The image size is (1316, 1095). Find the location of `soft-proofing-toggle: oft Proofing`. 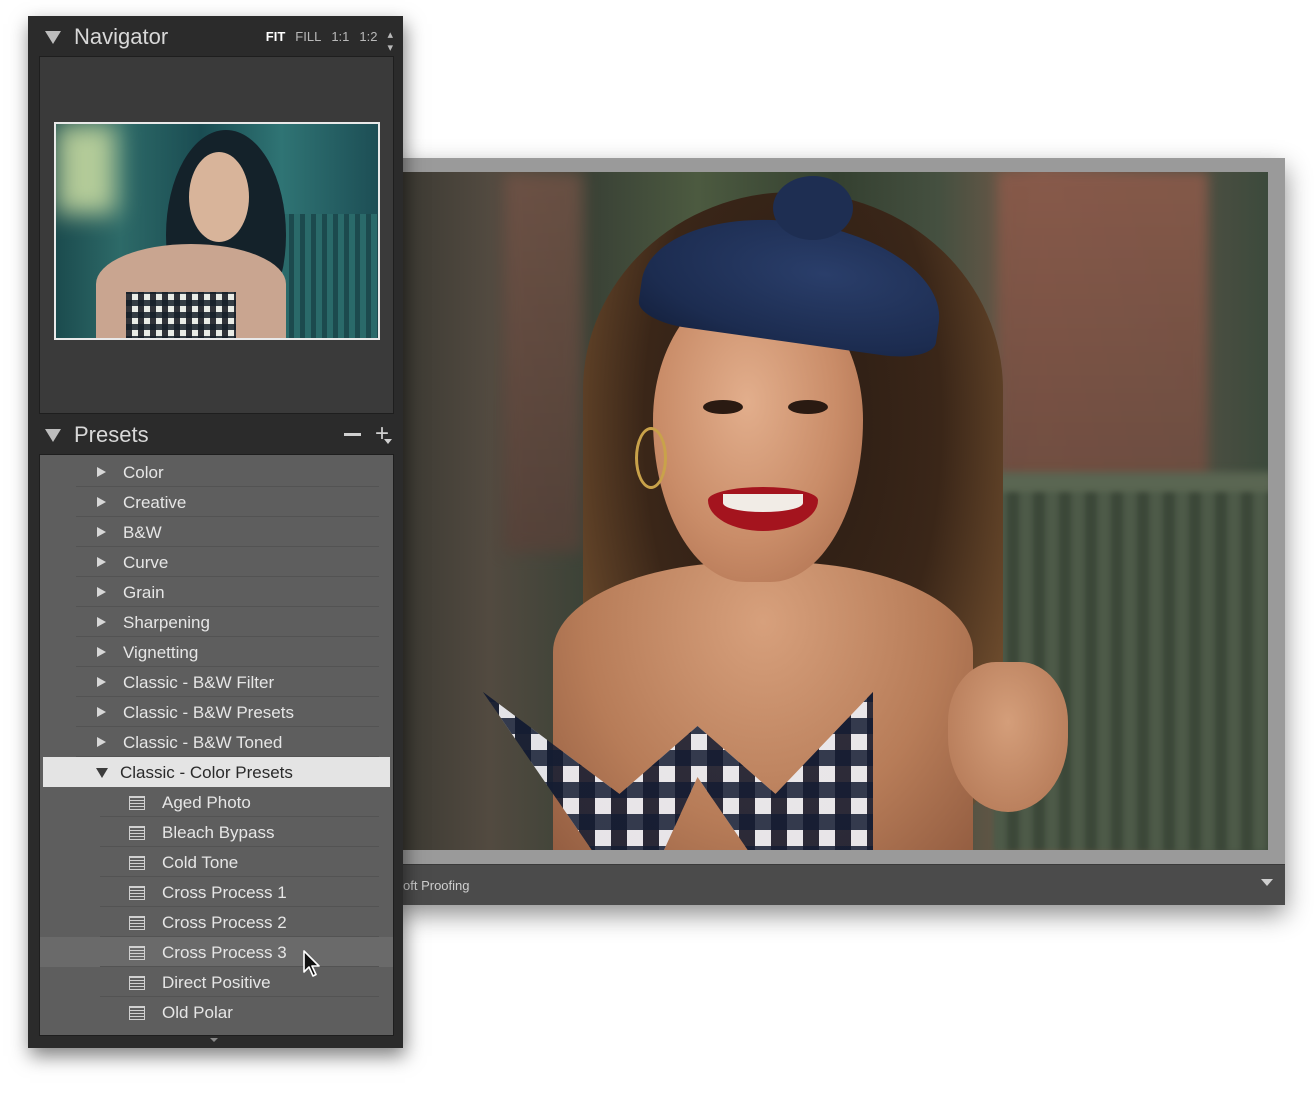

soft-proofing-toggle: oft Proofing is located at coordinates (436, 885).